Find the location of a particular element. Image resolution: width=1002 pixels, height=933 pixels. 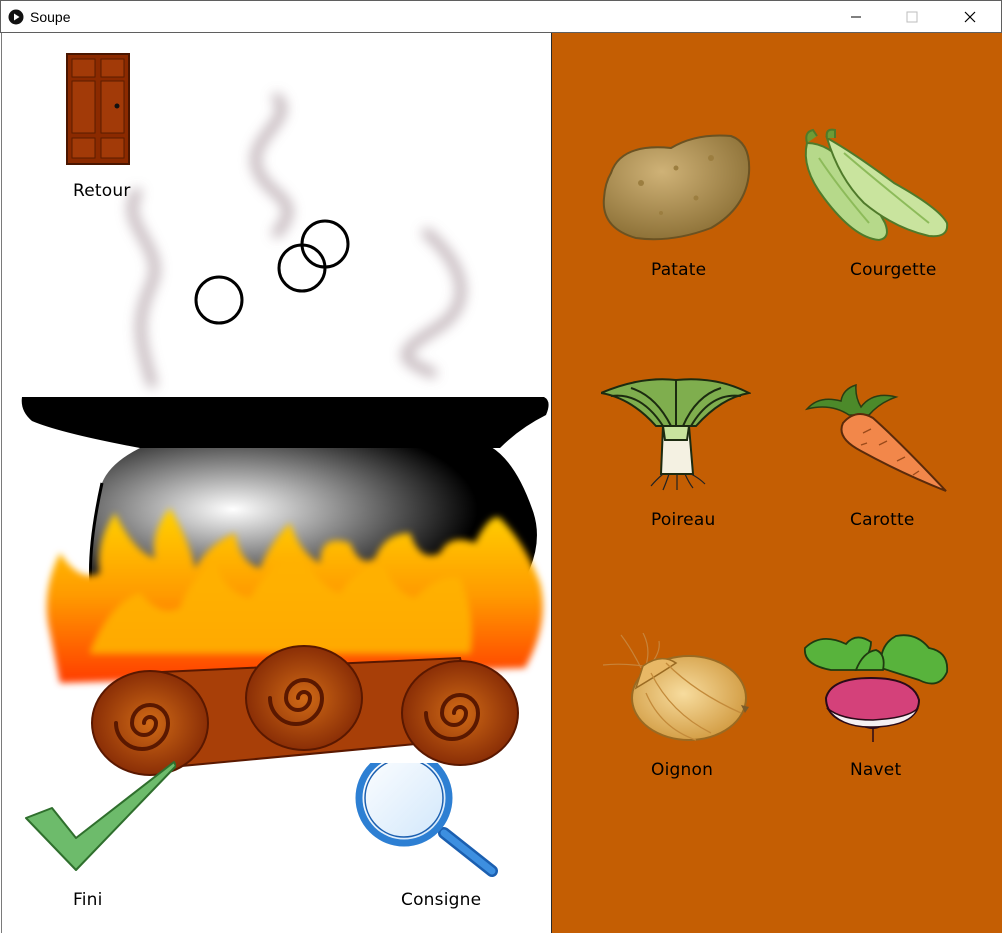

ingredient-carrot: Carotte is located at coordinates (877, 458).